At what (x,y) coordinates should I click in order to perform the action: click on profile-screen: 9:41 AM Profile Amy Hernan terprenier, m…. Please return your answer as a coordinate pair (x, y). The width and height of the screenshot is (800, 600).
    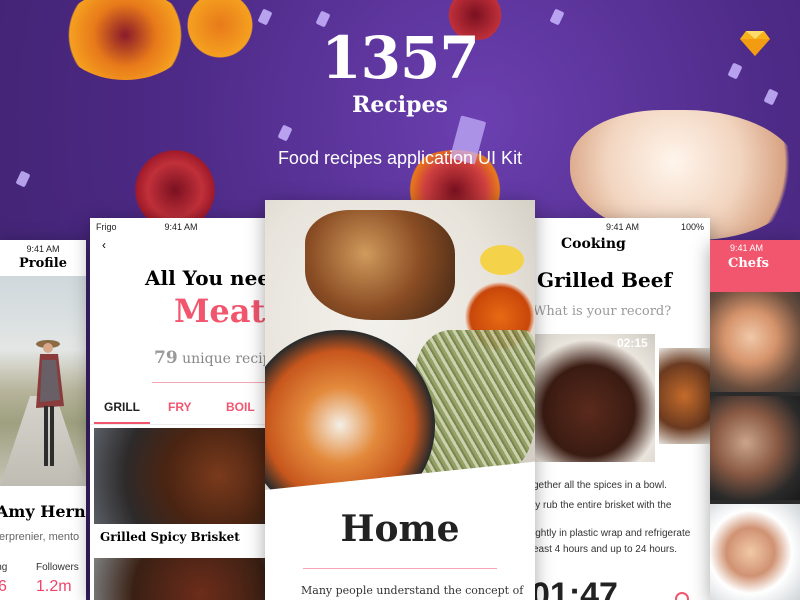
    Looking at the image, I should click on (43, 420).